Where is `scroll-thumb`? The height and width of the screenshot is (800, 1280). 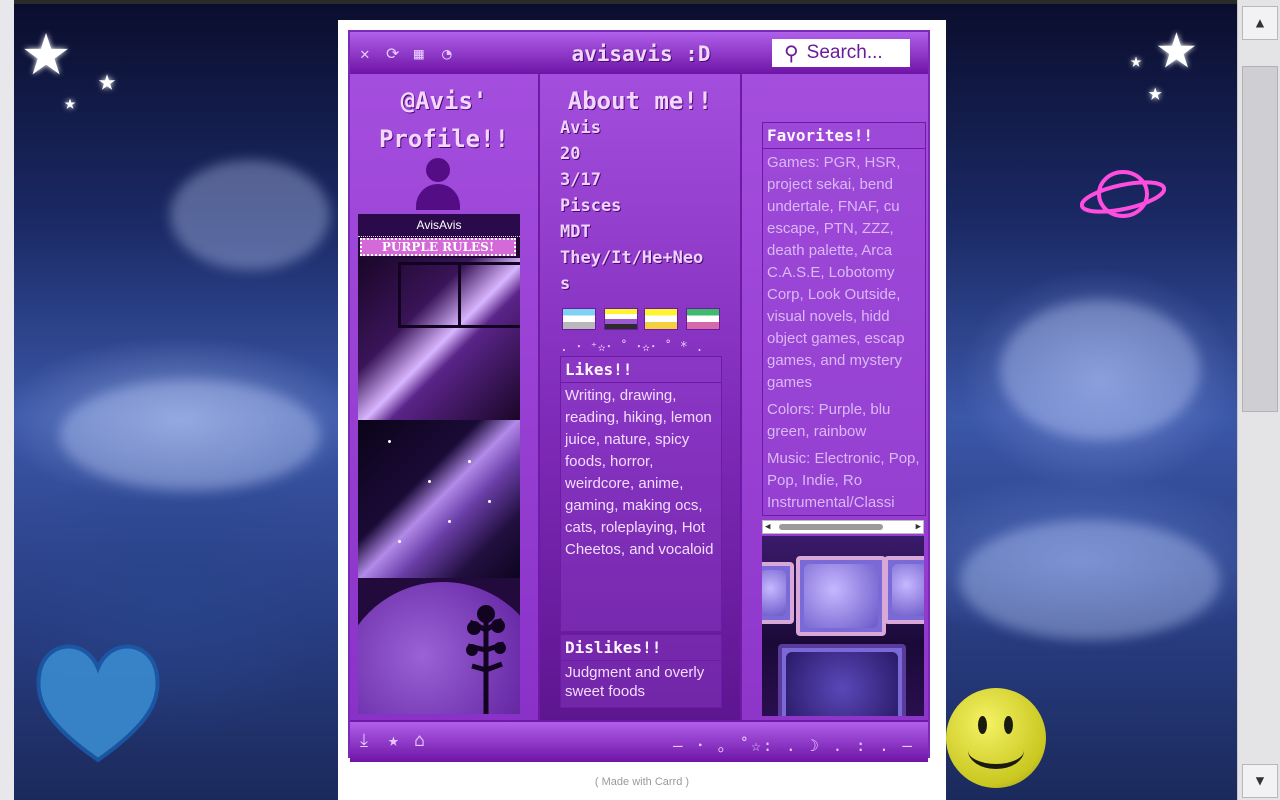 scroll-thumb is located at coordinates (1260, 239).